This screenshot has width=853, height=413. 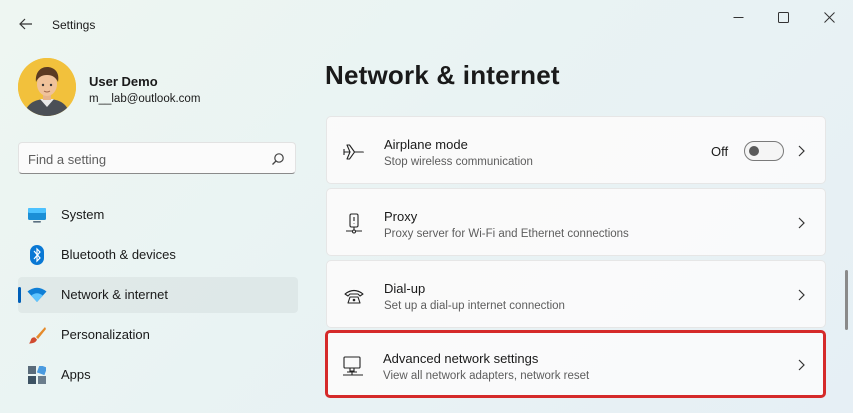 I want to click on sidebar-item-system: System, so click(x=158, y=215).